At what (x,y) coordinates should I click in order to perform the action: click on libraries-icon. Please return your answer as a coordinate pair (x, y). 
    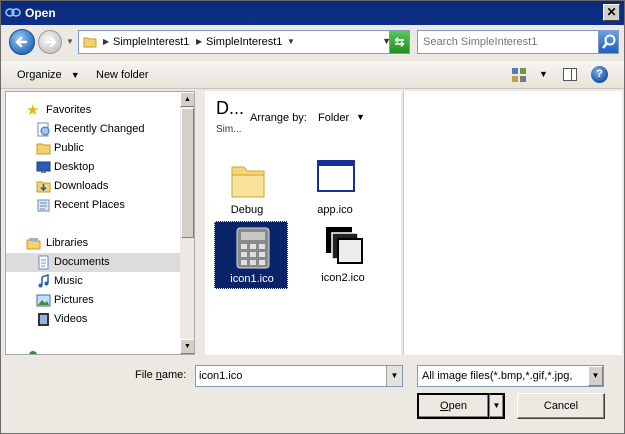
    Looking at the image, I should click on (33, 244).